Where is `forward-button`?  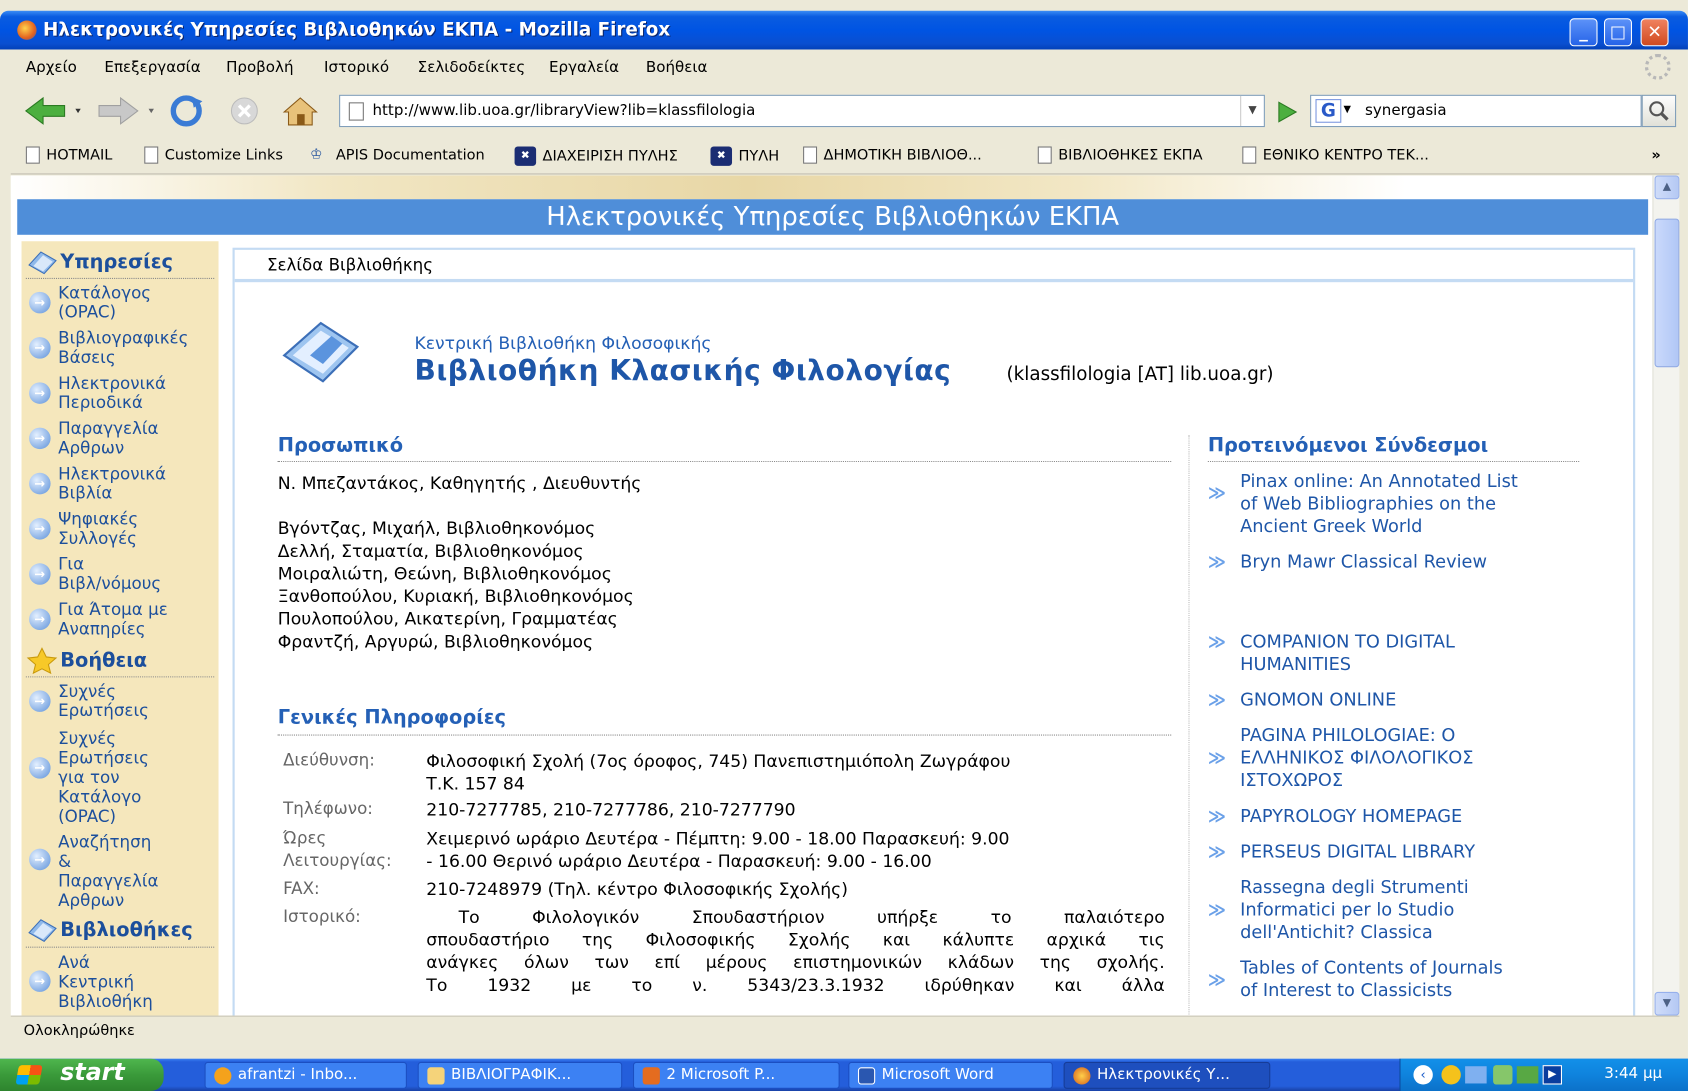
forward-button is located at coordinates (127, 111).